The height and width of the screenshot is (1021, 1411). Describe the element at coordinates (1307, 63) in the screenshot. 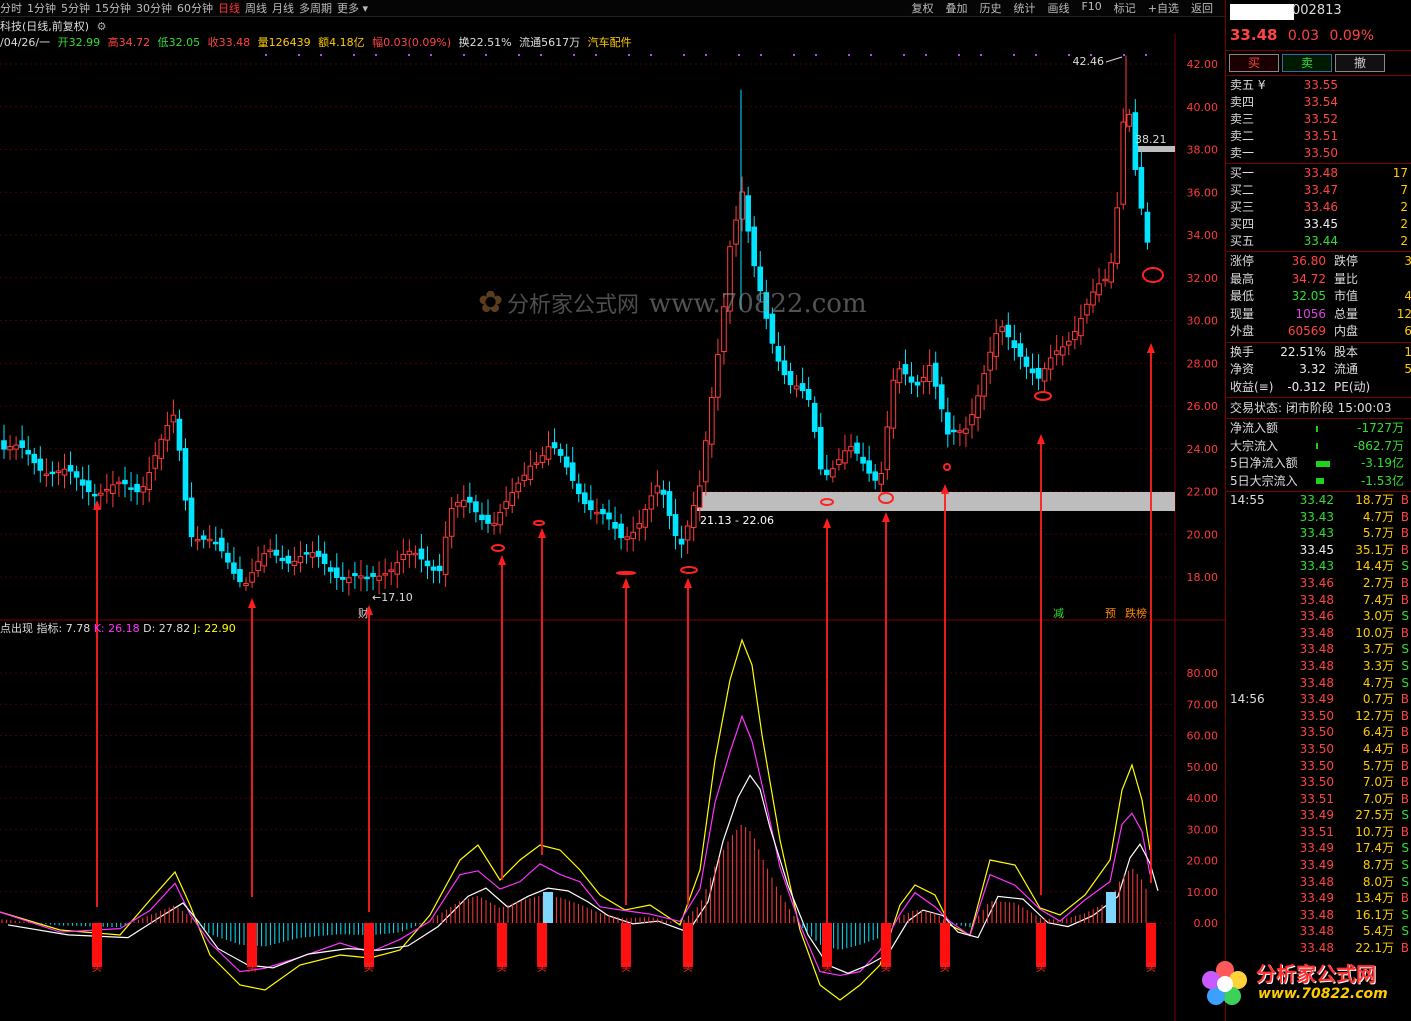

I see `sell-button: 卖` at that location.